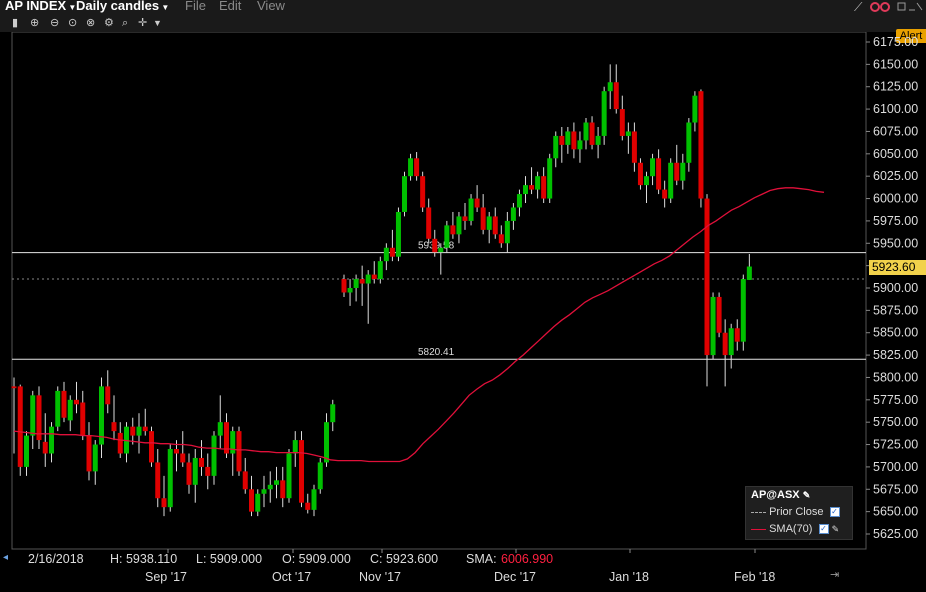 The width and height of the screenshot is (926, 592). Describe the element at coordinates (834, 574) in the screenshot. I see `scroll-right-icon: ⇥` at that location.